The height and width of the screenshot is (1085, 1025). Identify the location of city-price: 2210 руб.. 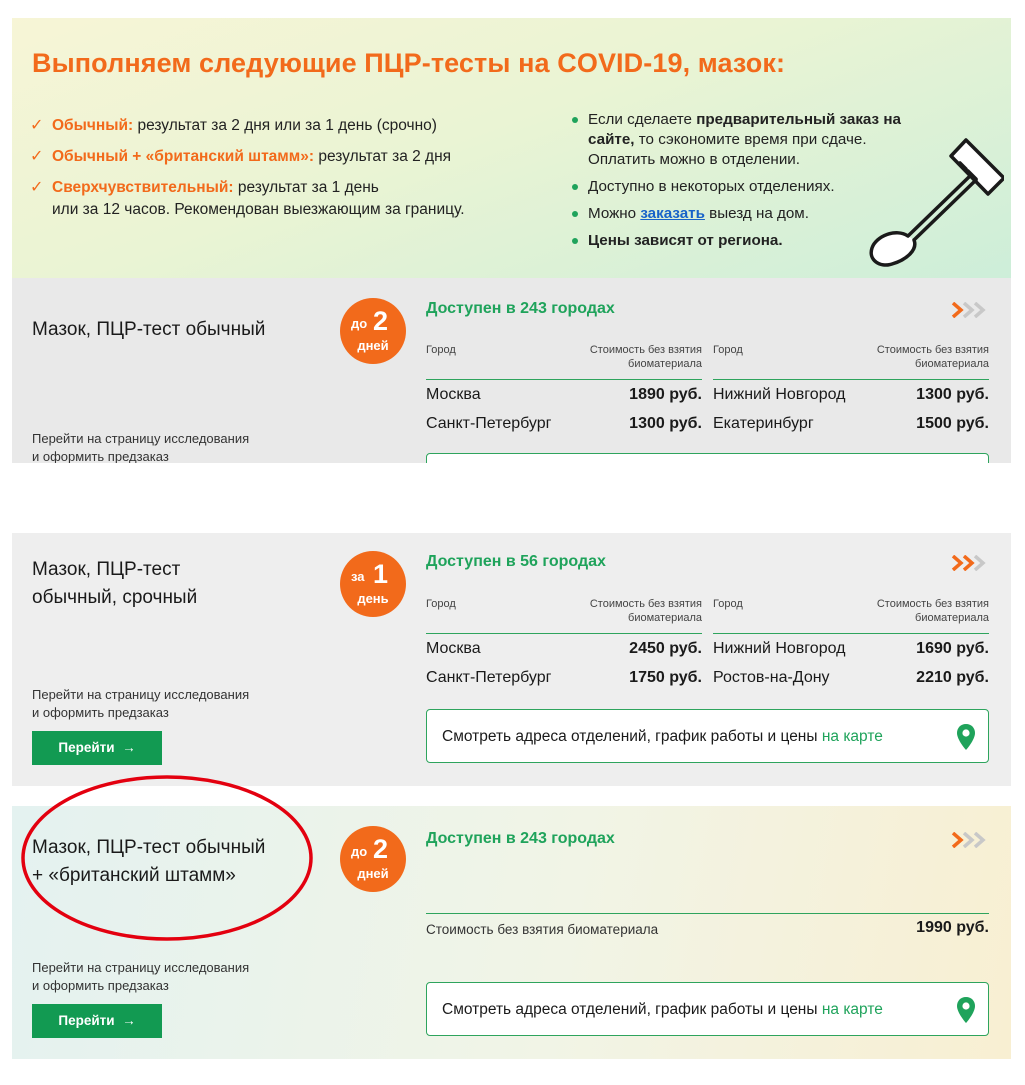
(952, 677).